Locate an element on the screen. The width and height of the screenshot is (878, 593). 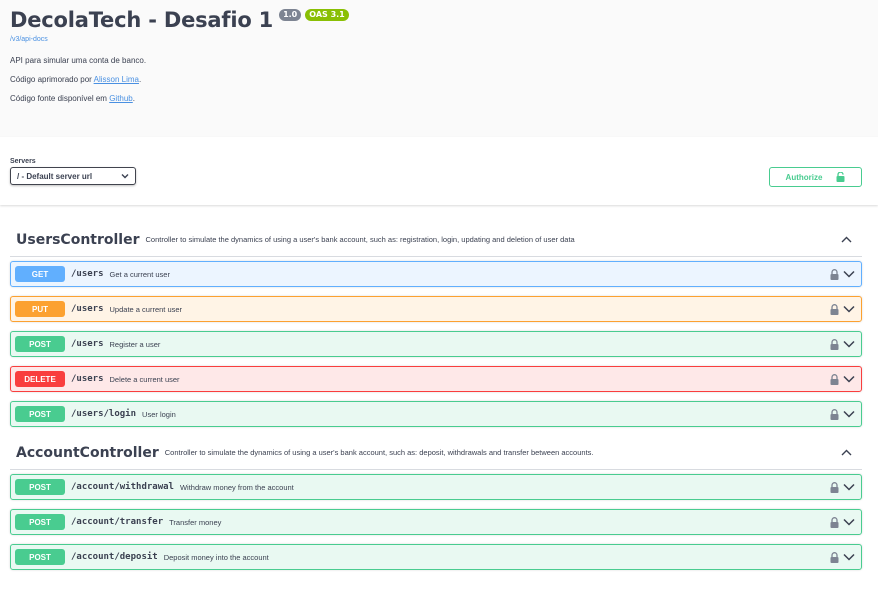
page-title: DecolaTech - Desafio 1 is located at coordinates (142, 20).